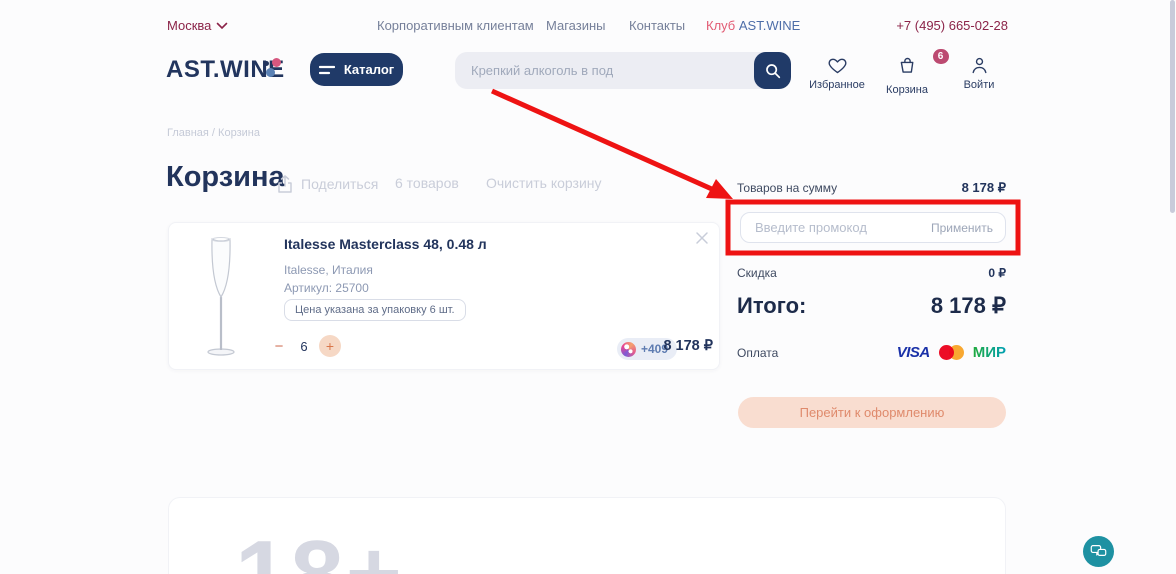  I want to click on product-image-wine-glass, so click(221, 297).